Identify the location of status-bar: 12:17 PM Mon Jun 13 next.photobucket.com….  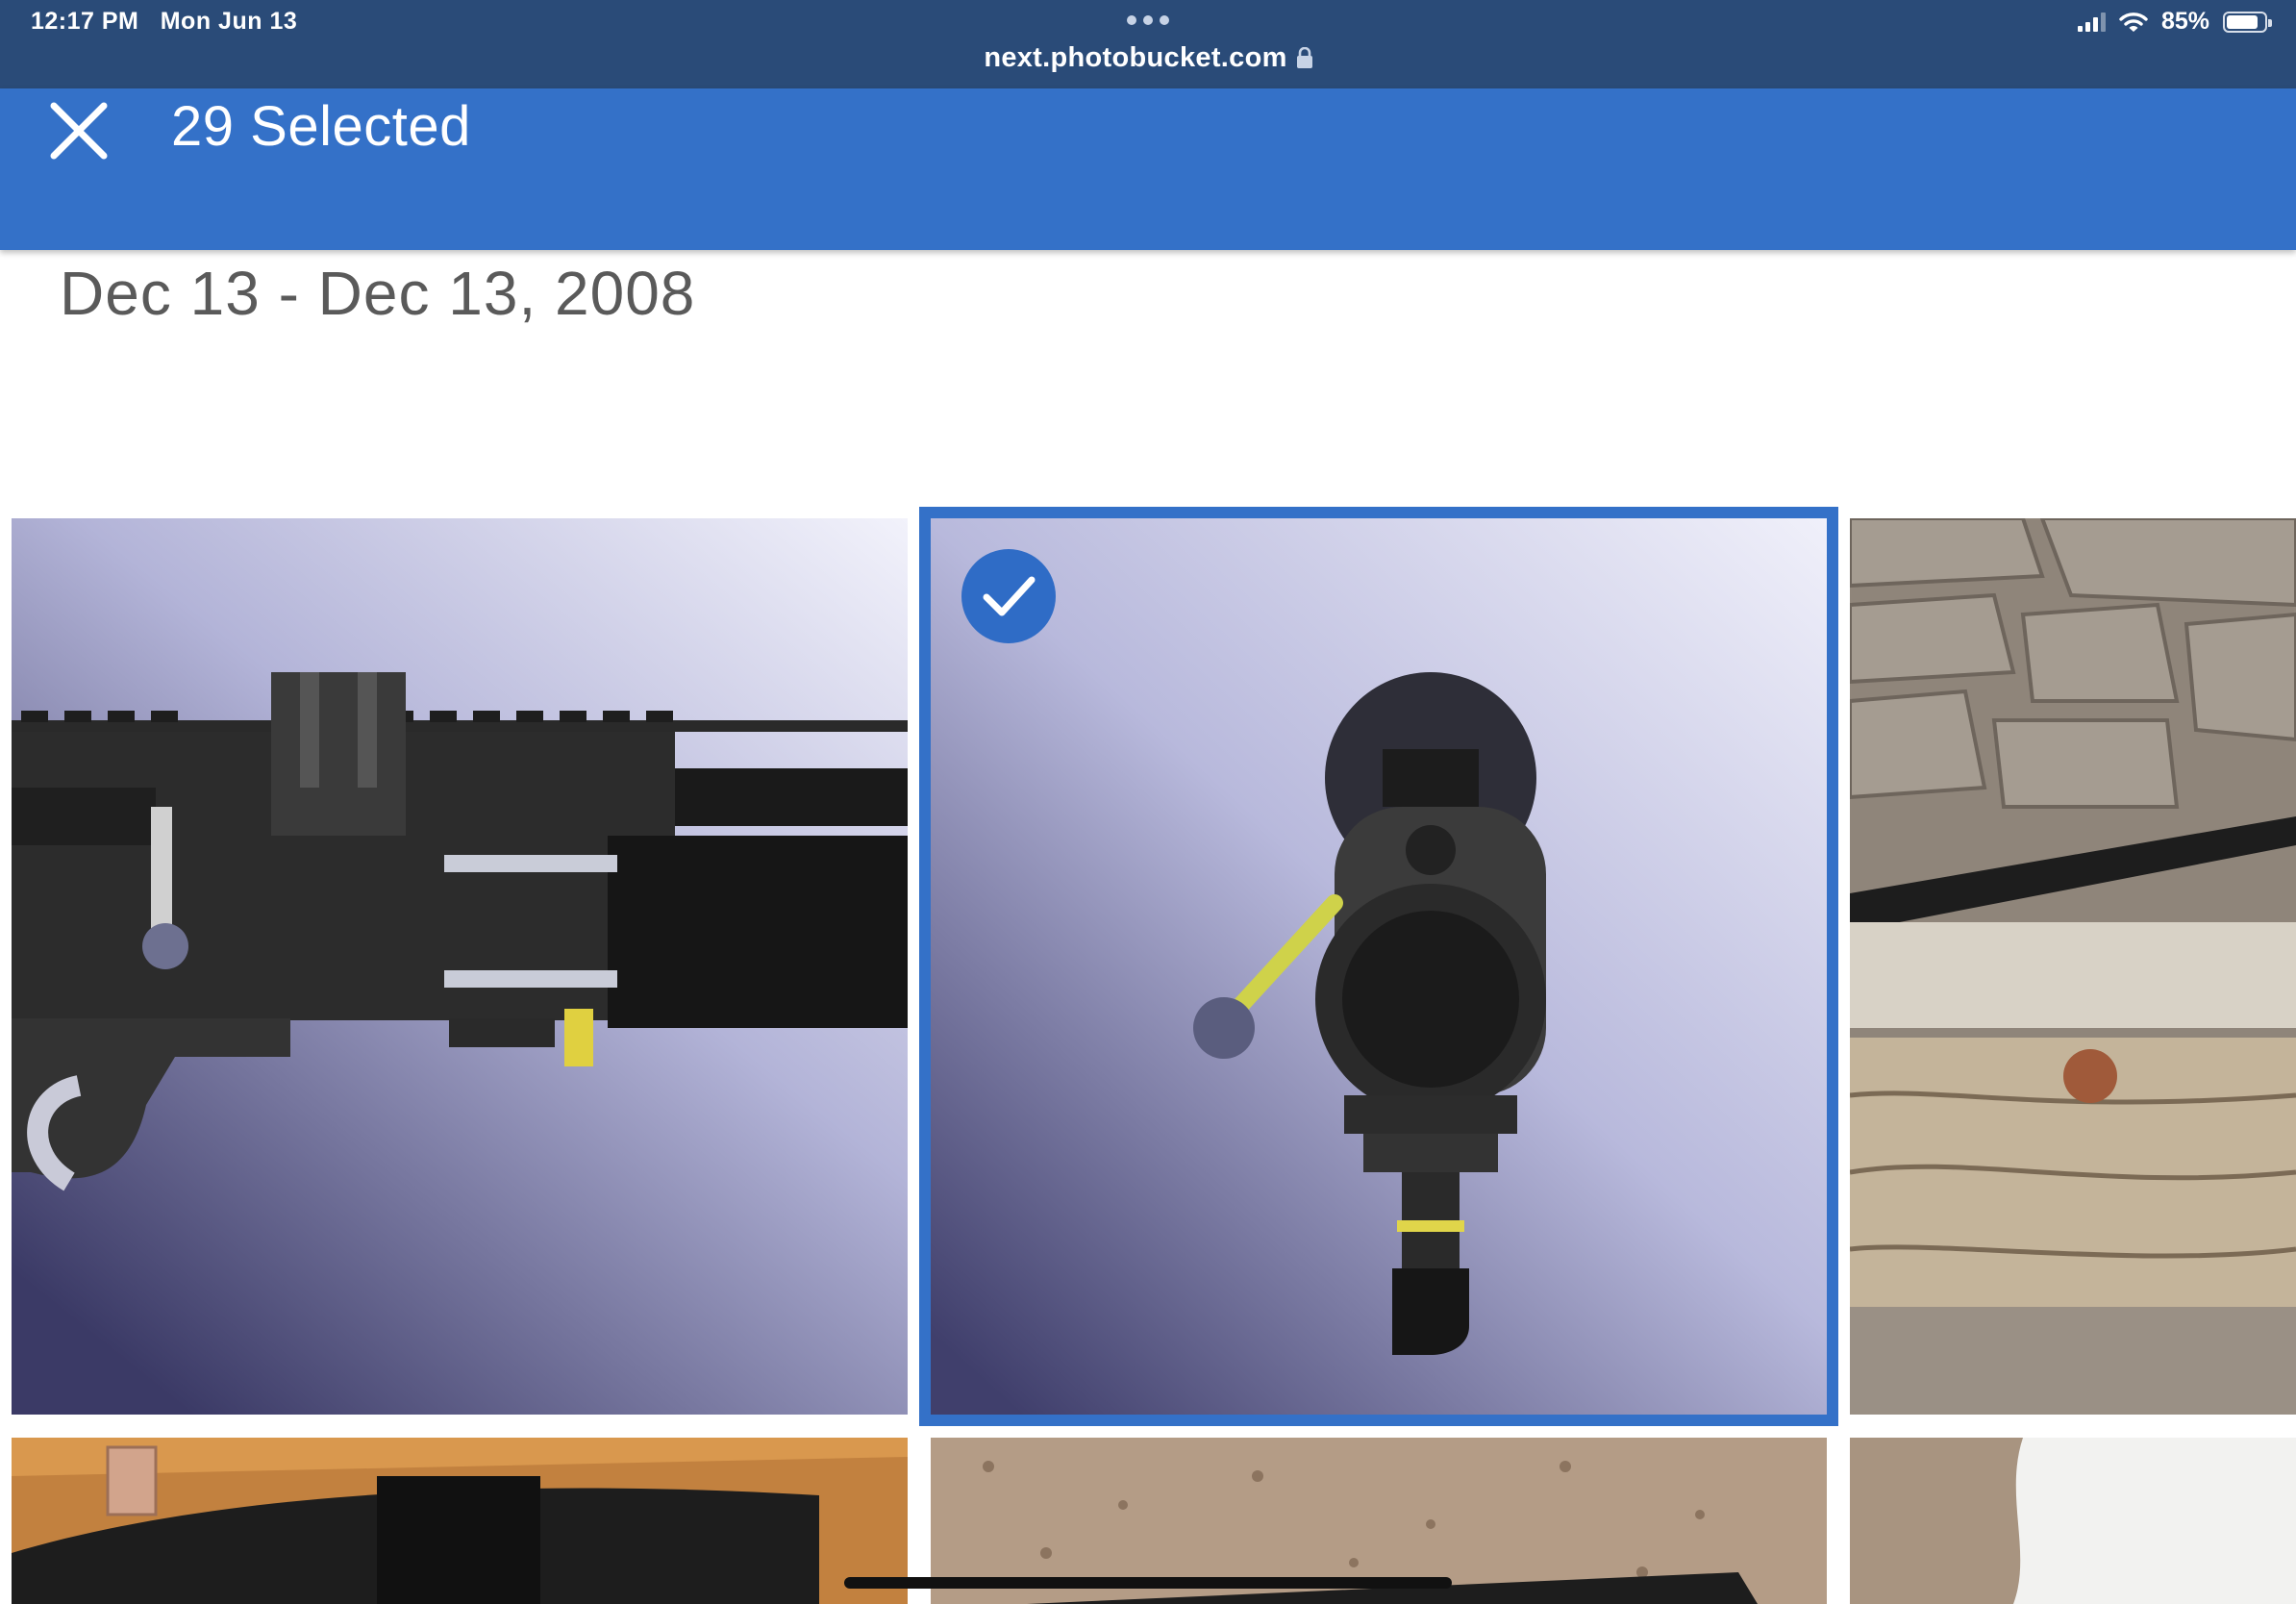
(1148, 44).